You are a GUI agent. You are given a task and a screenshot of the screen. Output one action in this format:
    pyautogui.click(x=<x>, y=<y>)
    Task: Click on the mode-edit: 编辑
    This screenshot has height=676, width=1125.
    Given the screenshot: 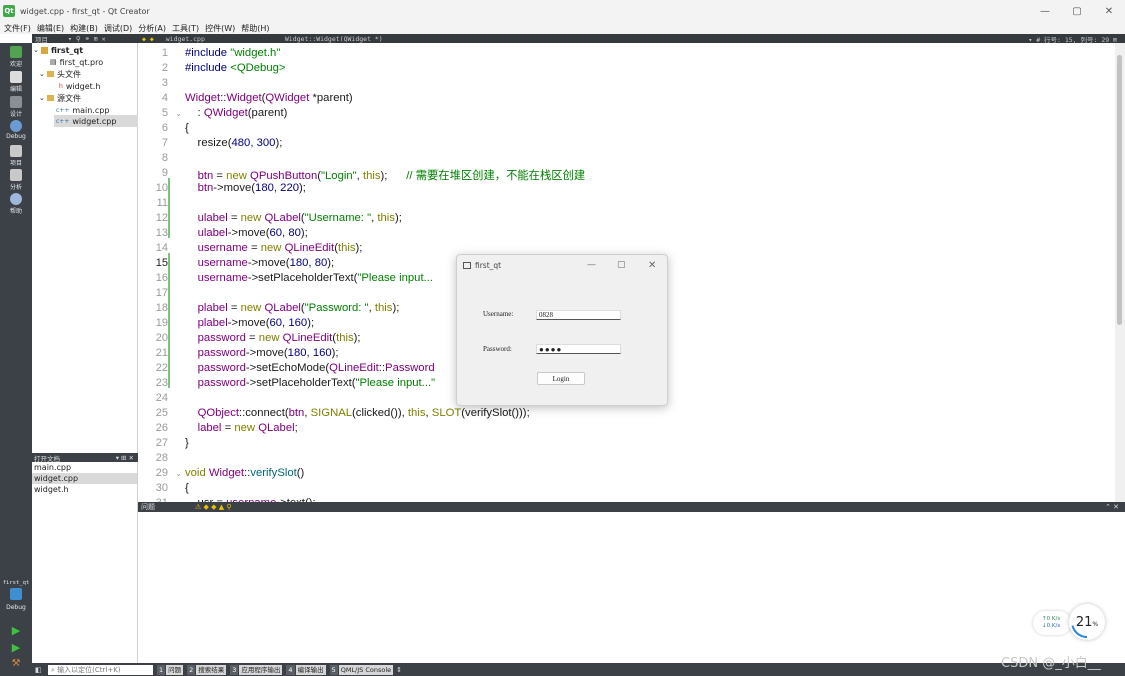 What is the action you would take?
    pyautogui.click(x=16, y=82)
    